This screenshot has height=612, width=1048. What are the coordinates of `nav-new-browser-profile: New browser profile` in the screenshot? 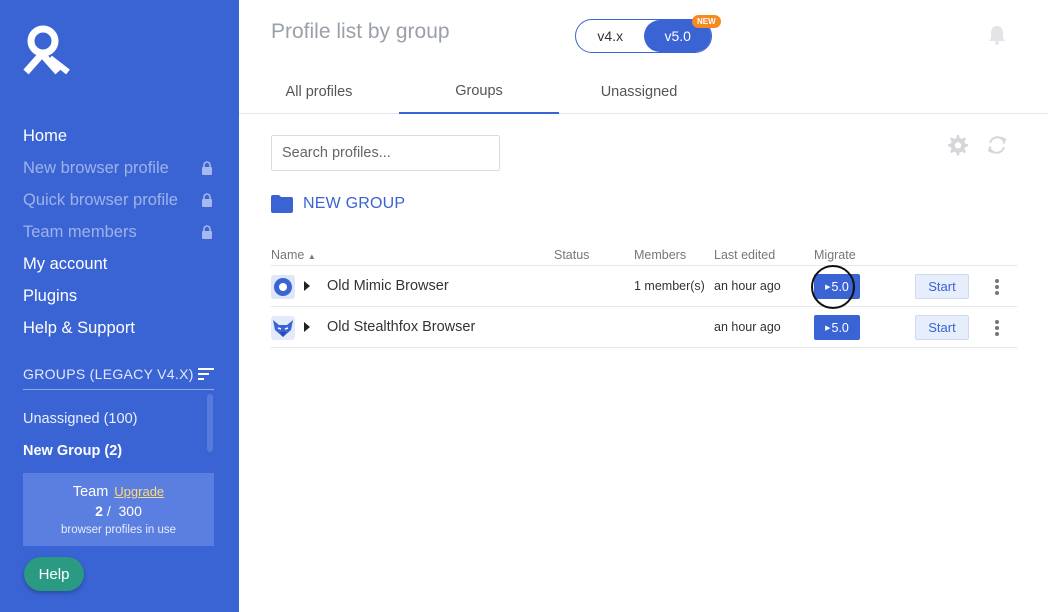 It's located at (118, 168).